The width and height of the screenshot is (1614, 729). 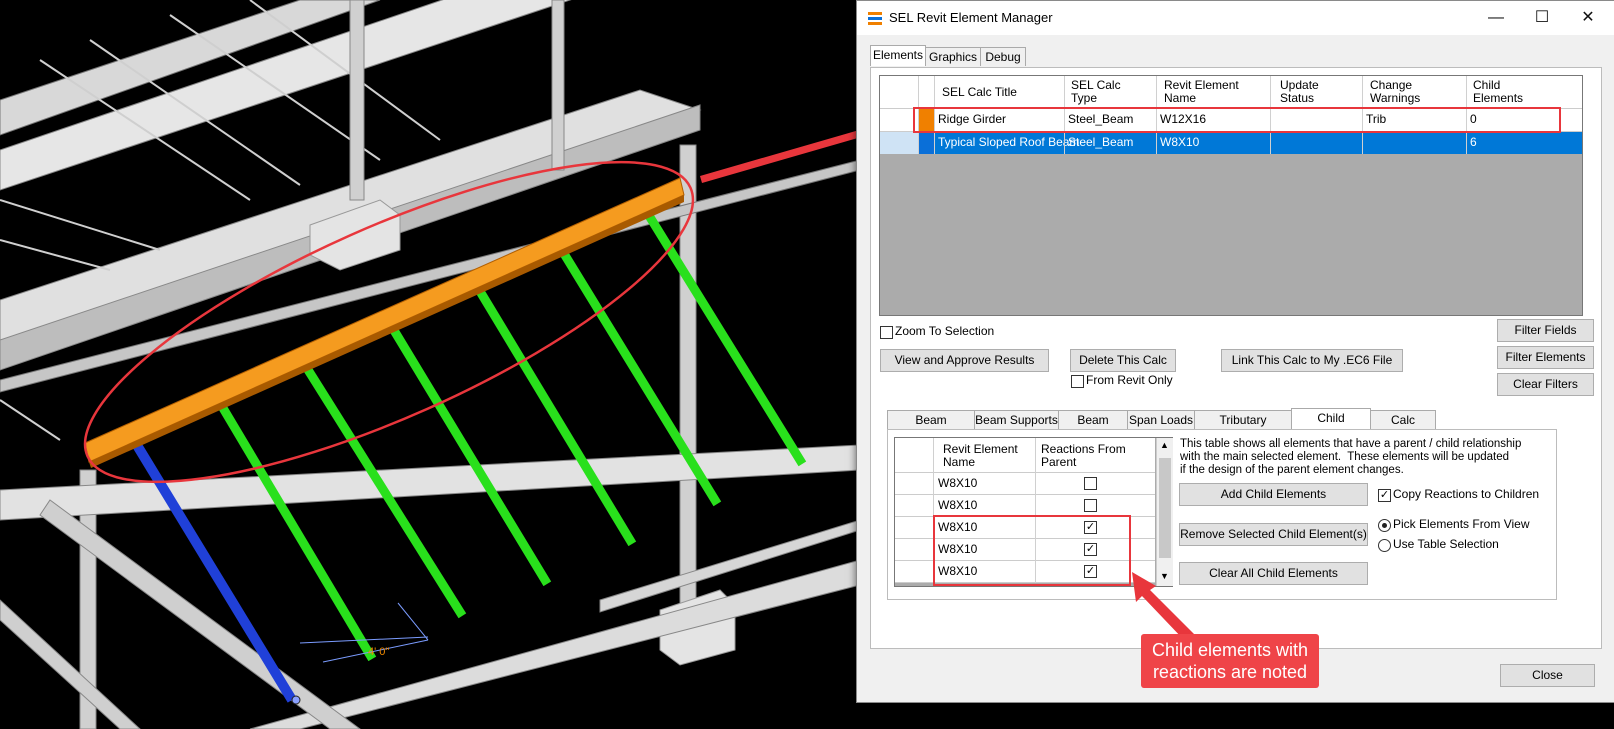 I want to click on callout-text: Child elements with reactions are noted, so click(x=1230, y=661).